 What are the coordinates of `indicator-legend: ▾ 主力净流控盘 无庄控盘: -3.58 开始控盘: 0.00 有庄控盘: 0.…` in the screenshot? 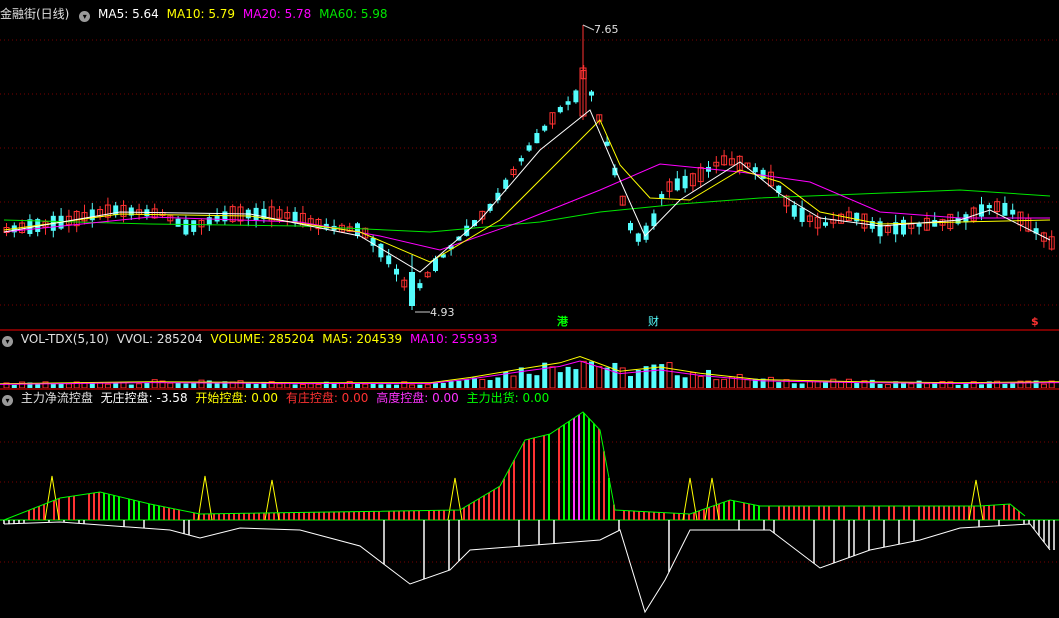 It's located at (276, 398).